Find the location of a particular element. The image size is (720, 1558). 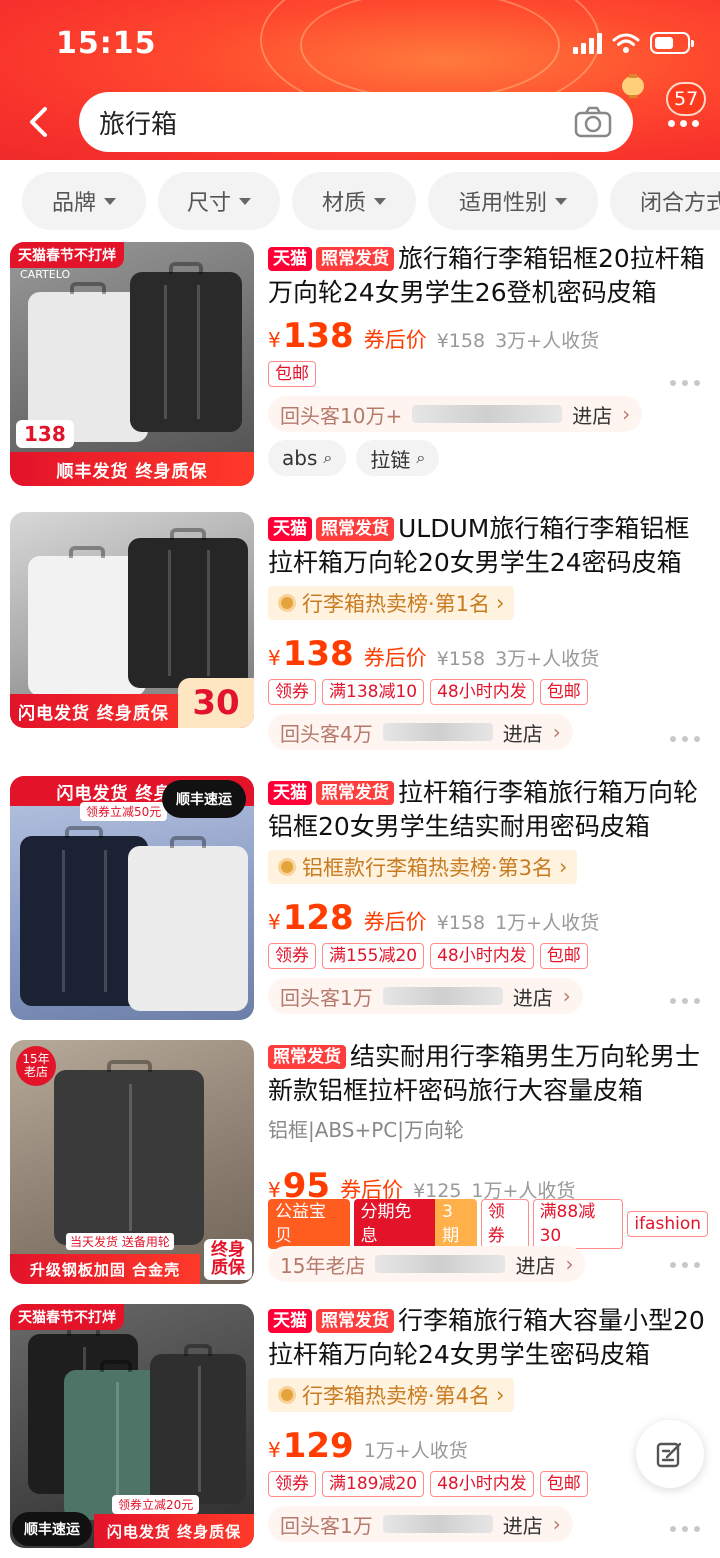

rank-badge: 行李箱热卖榜·第4名 › is located at coordinates (391, 1395).